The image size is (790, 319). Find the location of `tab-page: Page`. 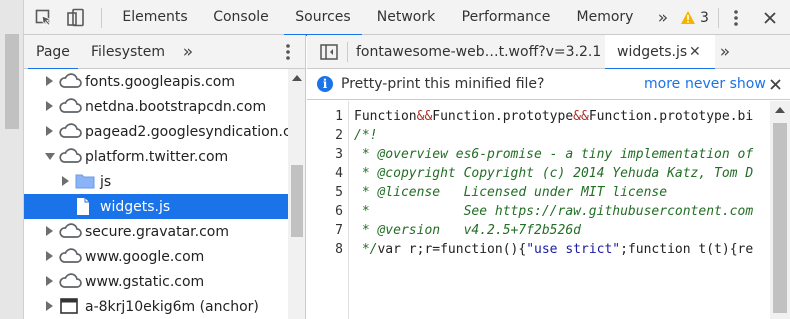

tab-page: Page is located at coordinates (53, 52).